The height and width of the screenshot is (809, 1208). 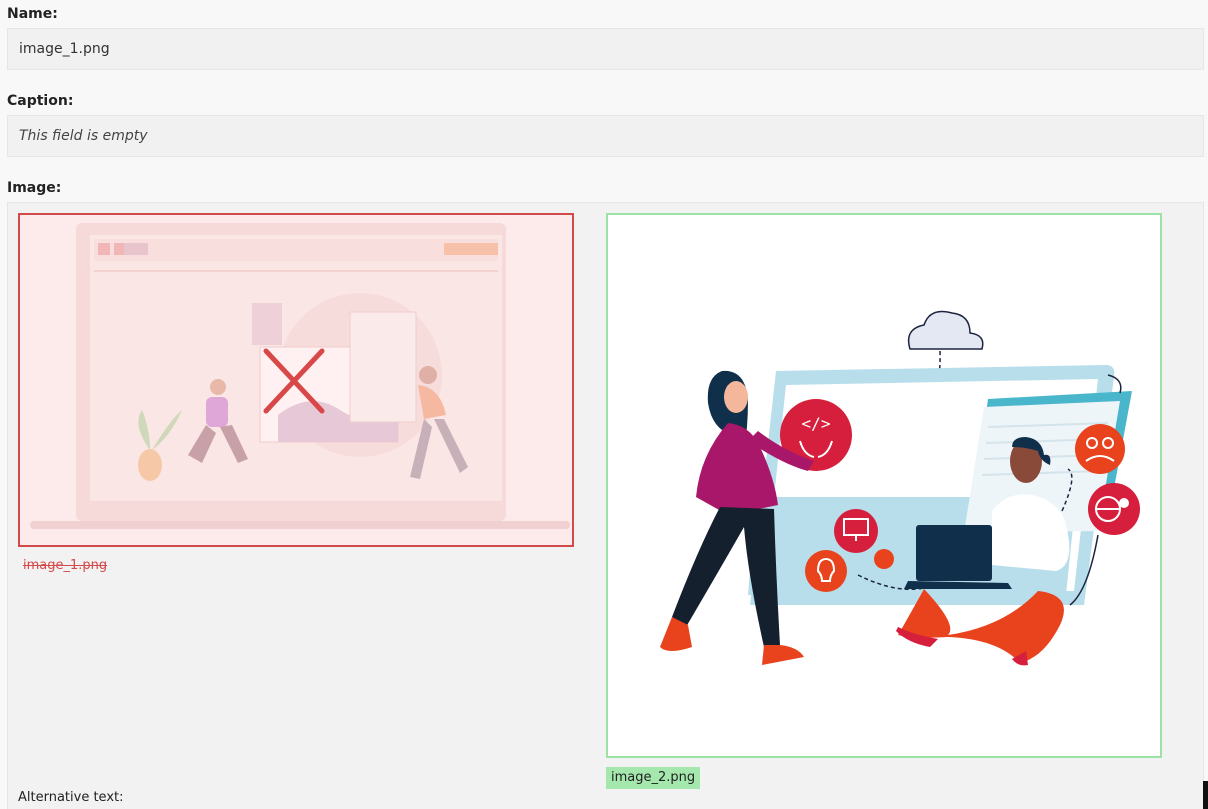 What do you see at coordinates (884, 559) in the screenshot?
I see `small-dot` at bounding box center [884, 559].